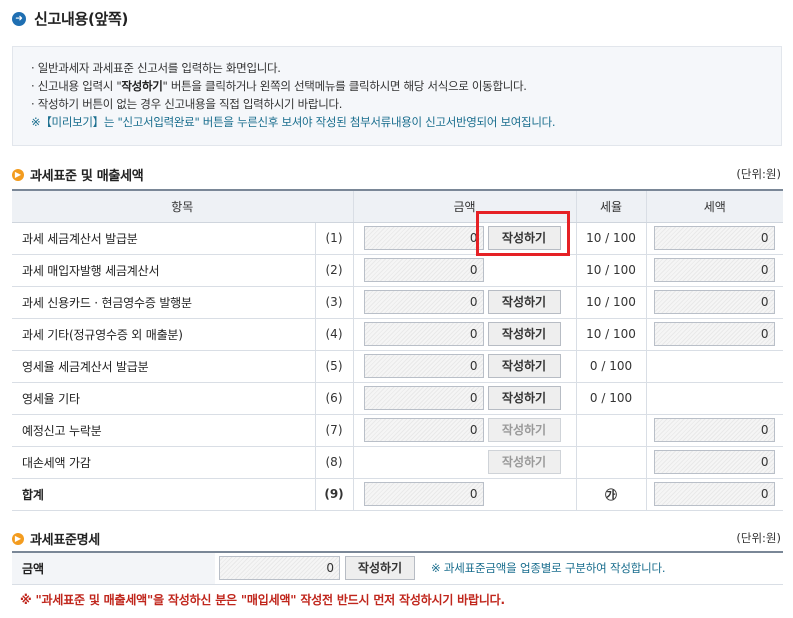  Describe the element at coordinates (333, 366) in the screenshot. I see `row-number: (5)` at that location.